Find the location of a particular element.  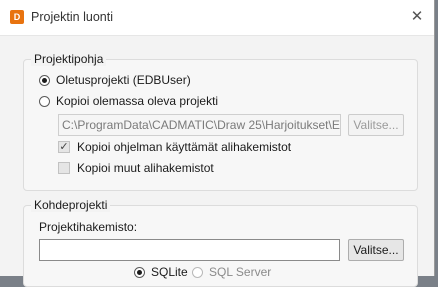

radio-default-project: Oletusprojekti (EDBUser) is located at coordinates (115, 80).